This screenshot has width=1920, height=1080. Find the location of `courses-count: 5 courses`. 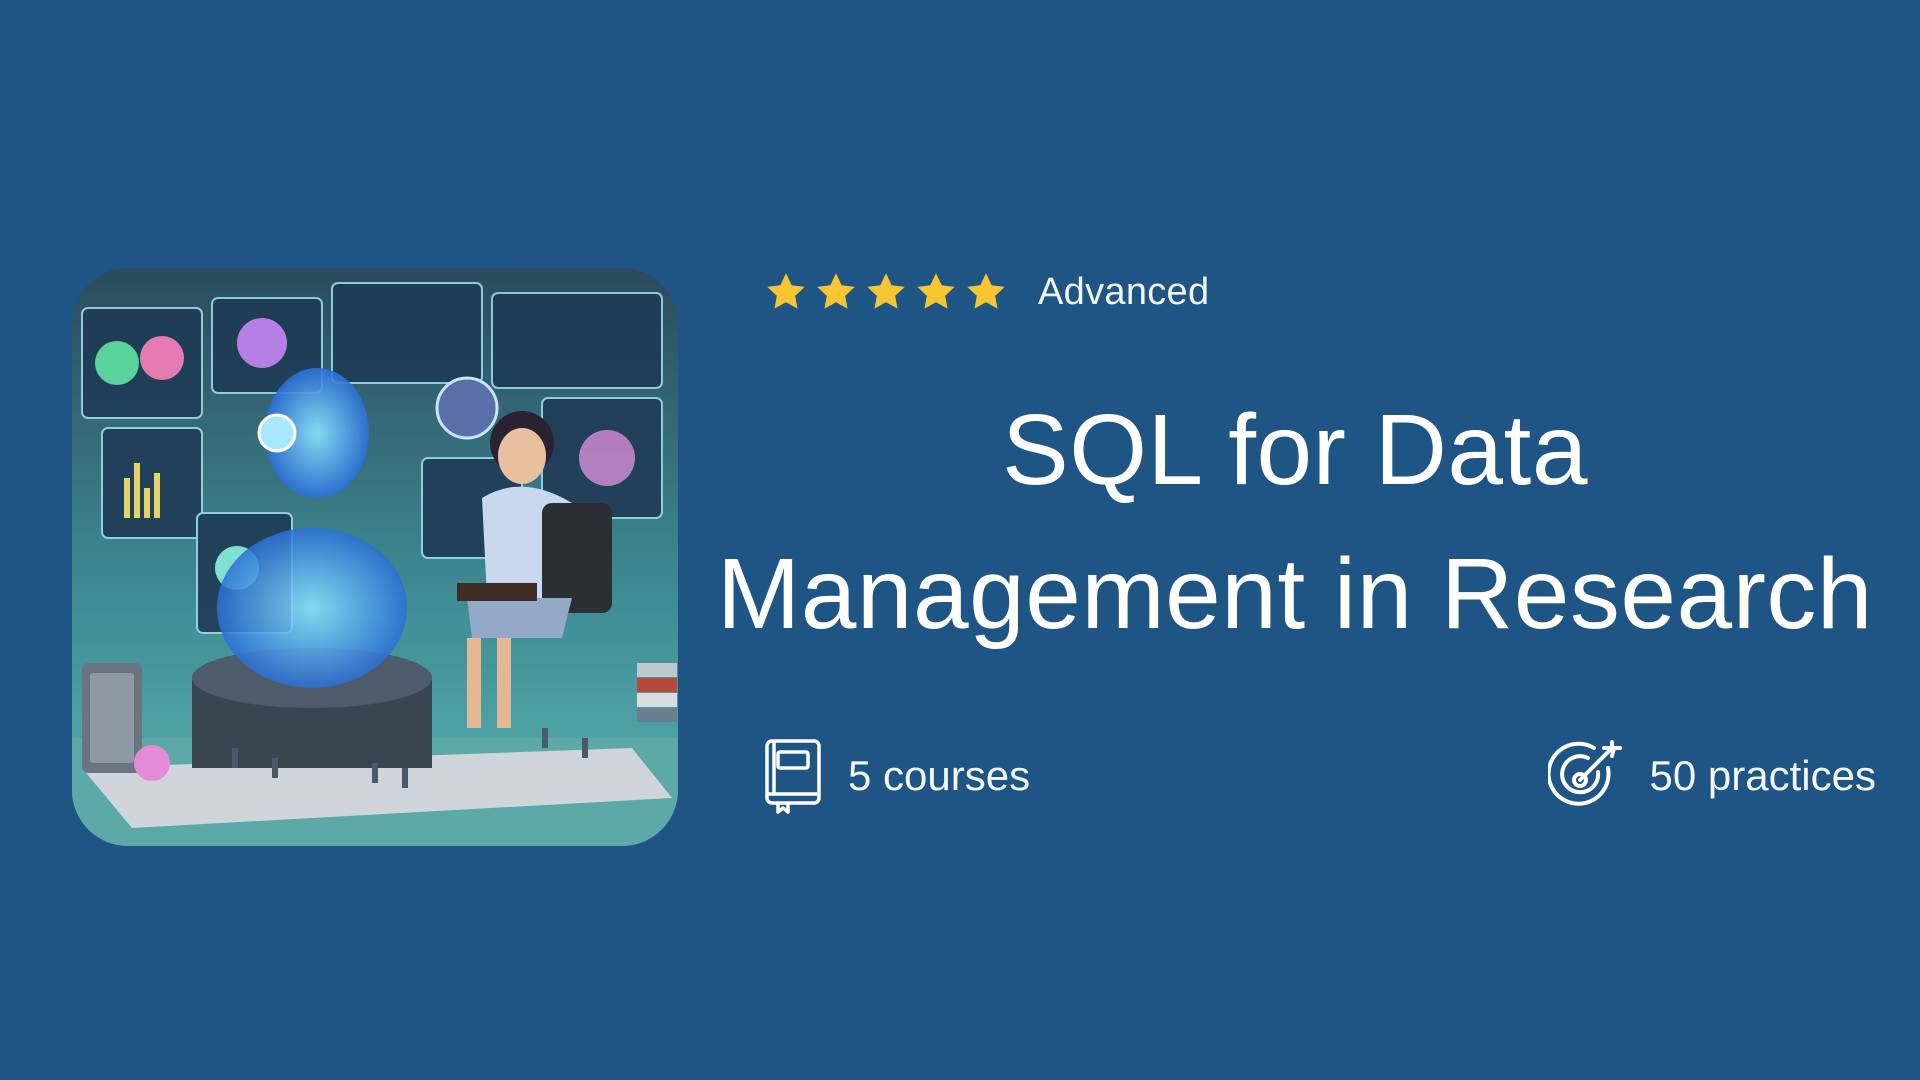

courses-count: 5 courses is located at coordinates (939, 775).